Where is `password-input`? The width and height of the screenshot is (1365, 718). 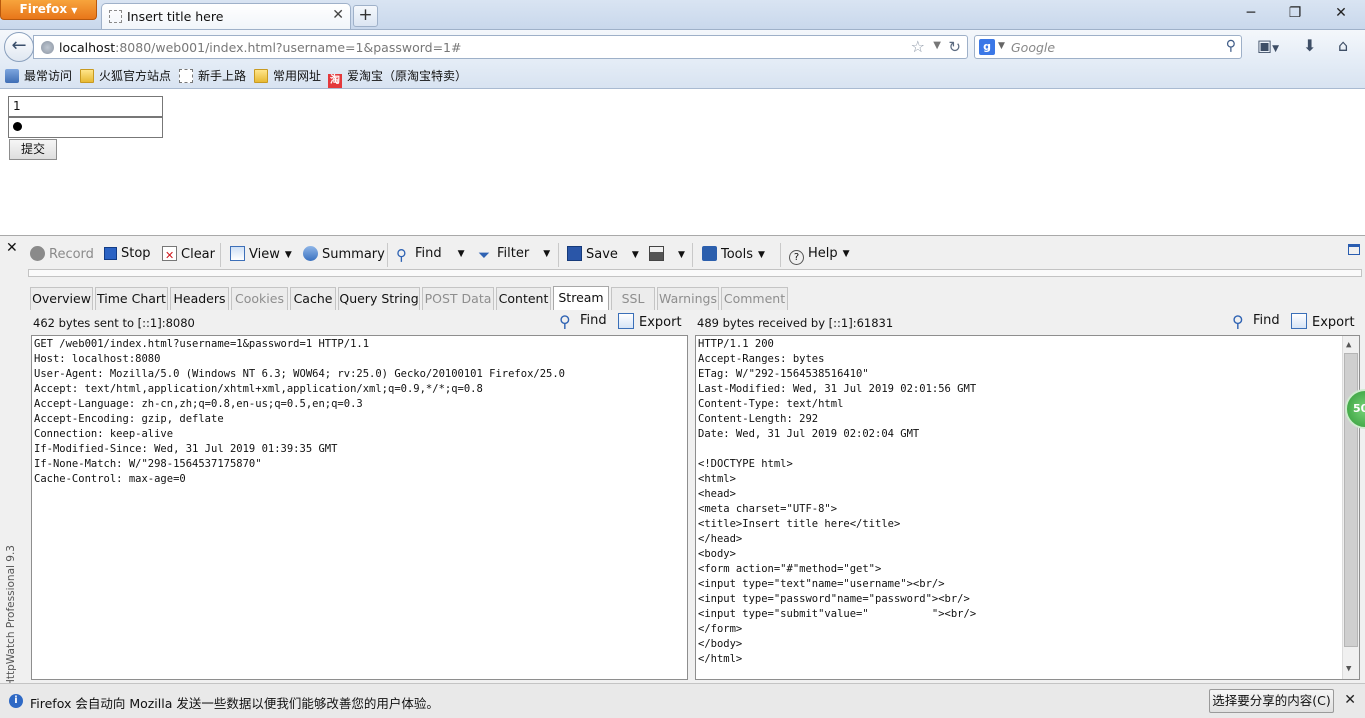 password-input is located at coordinates (85, 127).